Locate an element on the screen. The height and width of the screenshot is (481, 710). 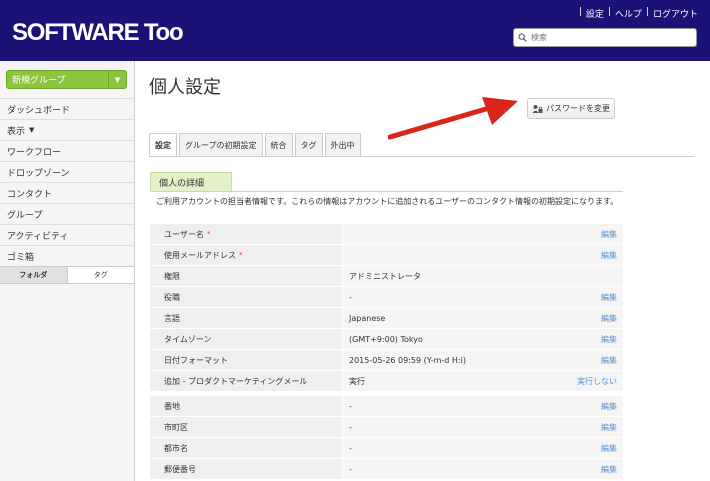
sidebar-item-groups: グループ is located at coordinates (67, 213).